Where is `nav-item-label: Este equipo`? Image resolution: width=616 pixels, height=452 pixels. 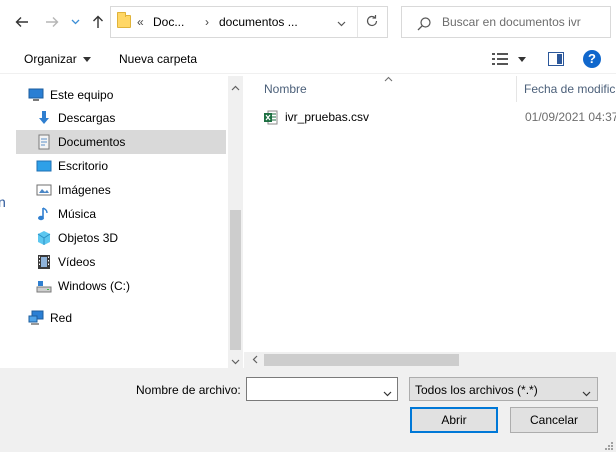
nav-item-label: Este equipo is located at coordinates (82, 95).